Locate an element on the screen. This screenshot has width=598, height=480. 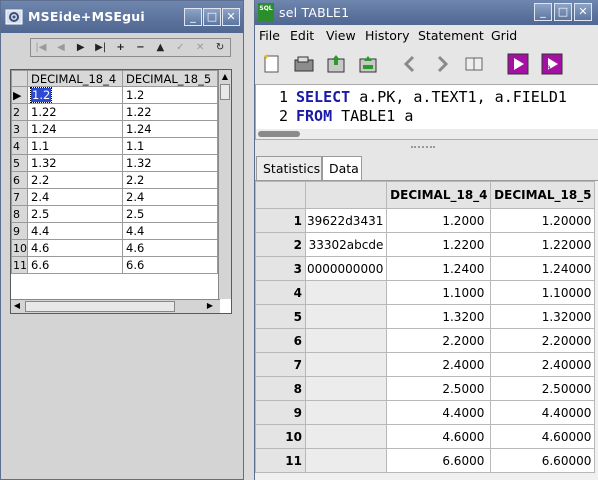
table-row: 1 39622d3431 1.2000 1.20000 is located at coordinates (425, 220).